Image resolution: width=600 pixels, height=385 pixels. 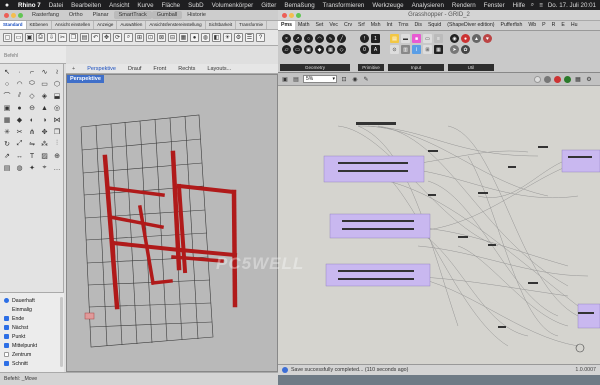 What do you see at coordinates (32, 156) in the screenshot?
I see `text-icon: T` at bounding box center [32, 156].